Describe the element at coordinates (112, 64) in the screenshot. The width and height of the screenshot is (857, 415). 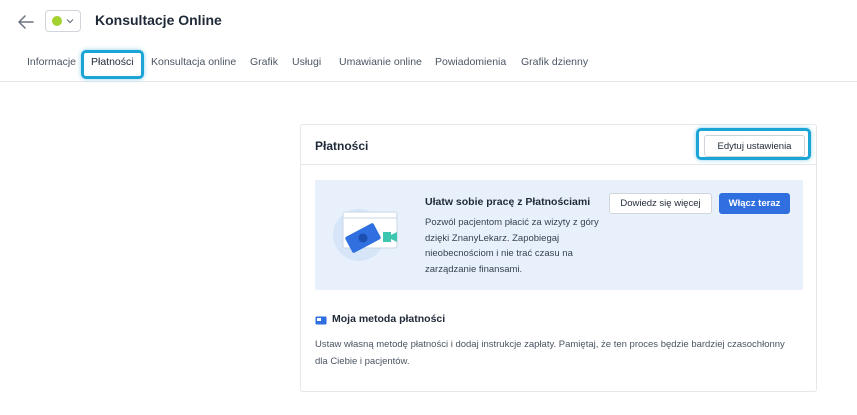
I see `tab-highlight-outline` at that location.